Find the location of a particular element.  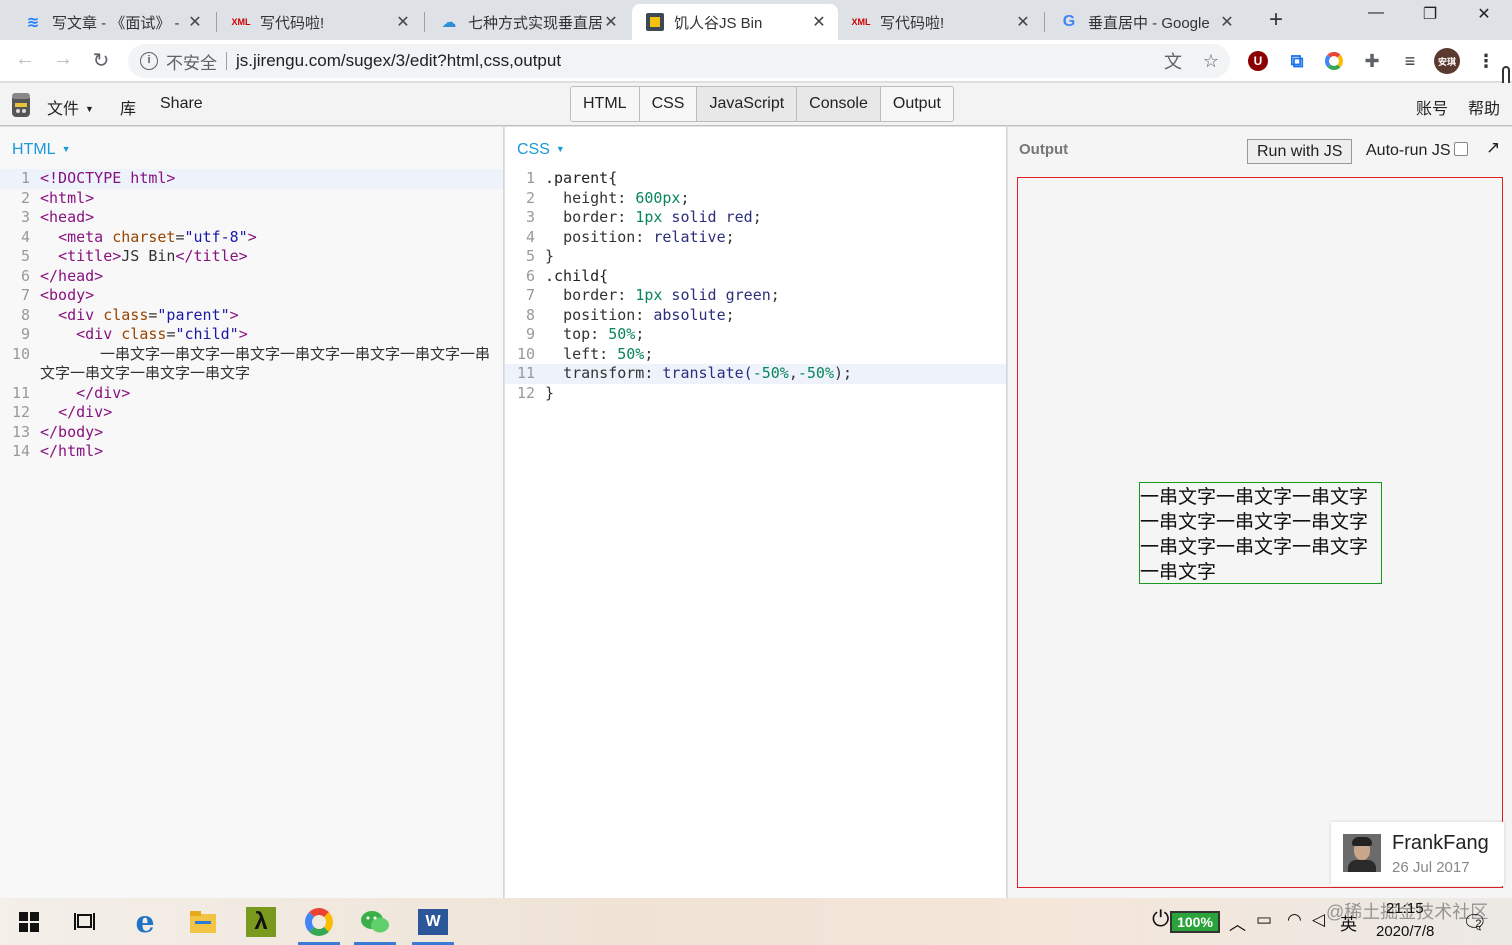

auto-run-js-label: Auto-run JS is located at coordinates (1408, 151).